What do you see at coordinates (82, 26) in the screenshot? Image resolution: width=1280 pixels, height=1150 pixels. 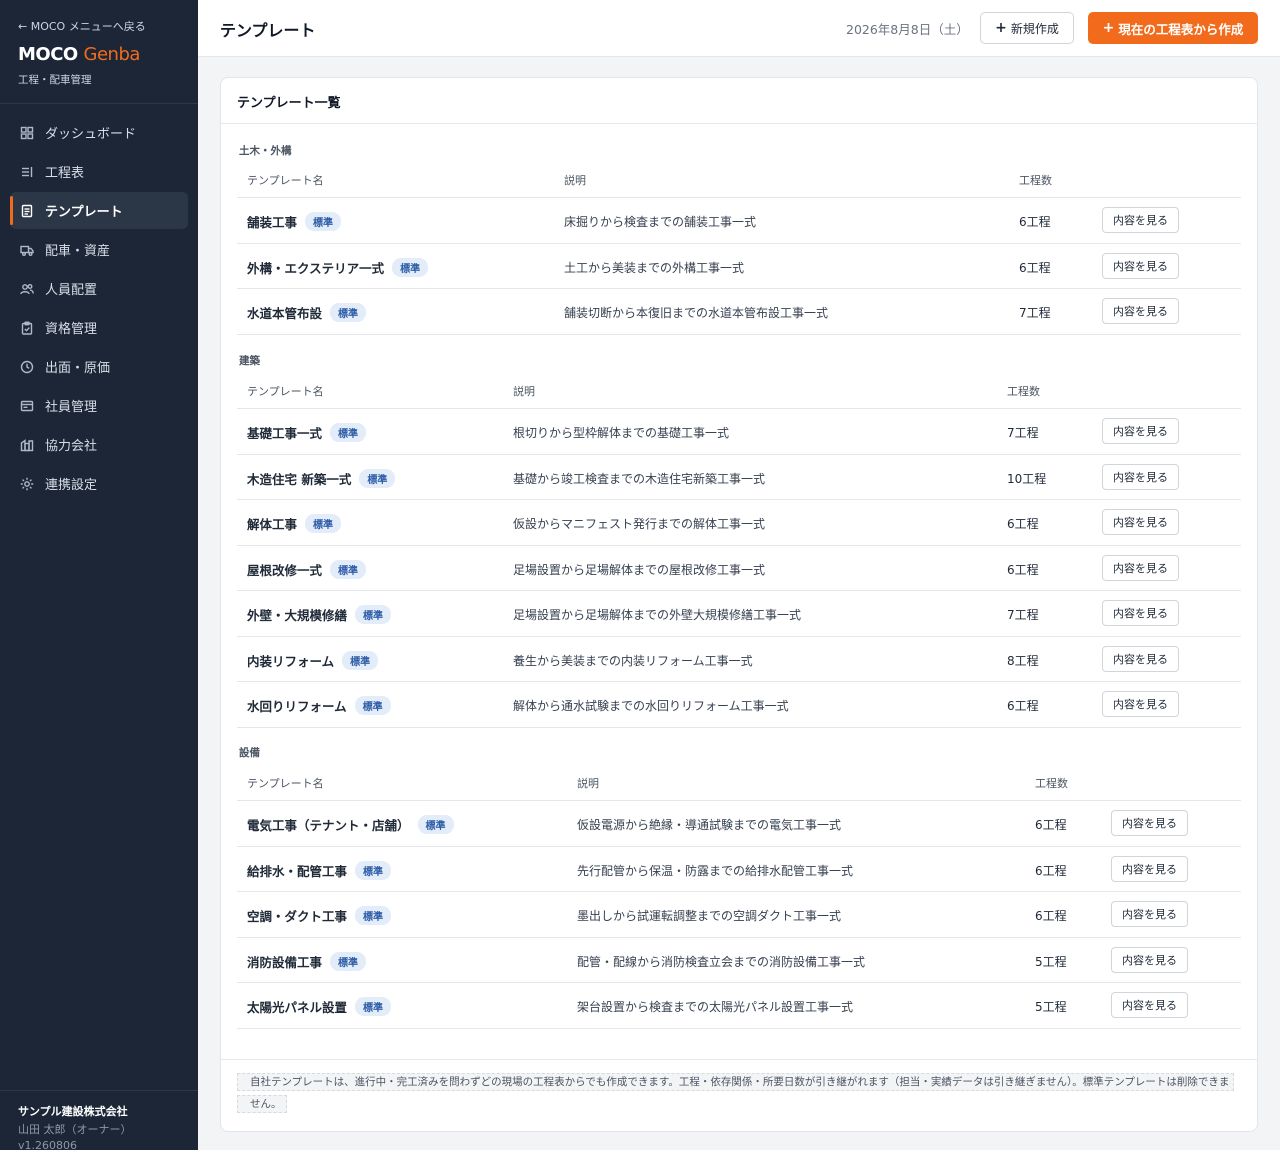 I see `back-to-menu-link: ← MOCO メニューへ戻る` at bounding box center [82, 26].